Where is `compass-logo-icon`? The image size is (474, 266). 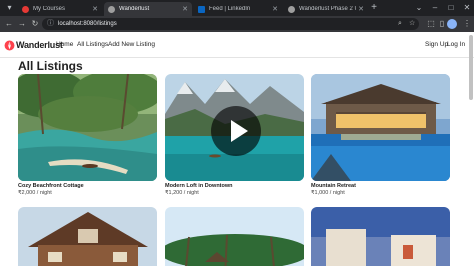 compass-logo-icon is located at coordinates (9, 45).